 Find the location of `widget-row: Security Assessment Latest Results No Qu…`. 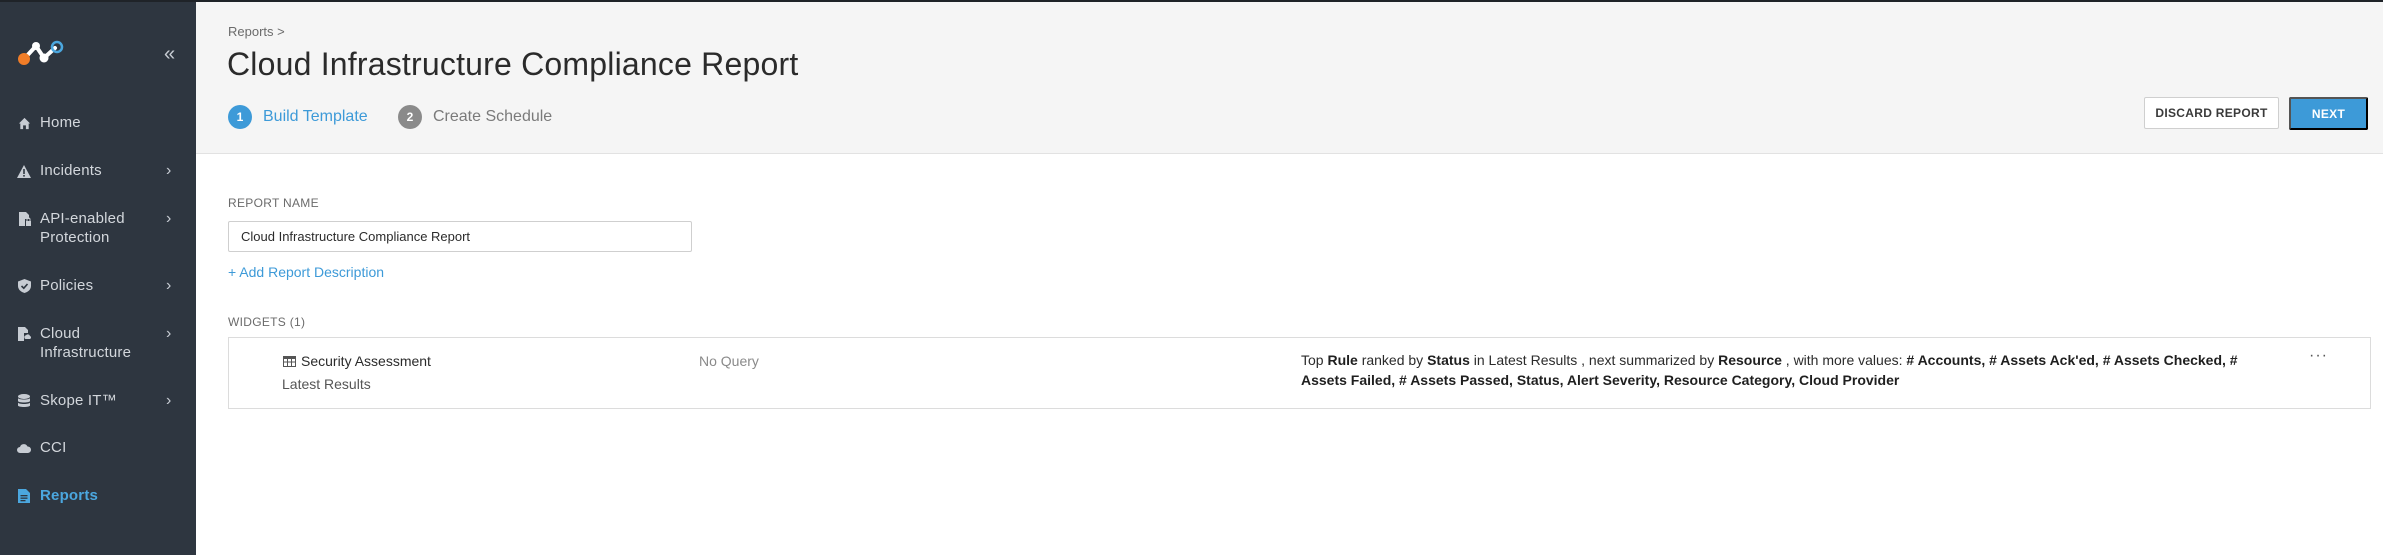

widget-row: Security Assessment Latest Results No Qu… is located at coordinates (1299, 373).